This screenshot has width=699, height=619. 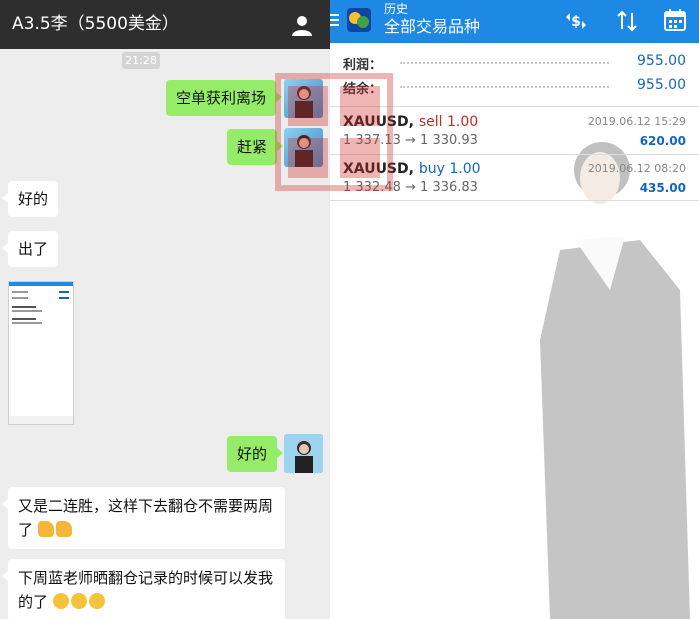 I want to click on balance-value: 955.00, so click(x=661, y=85).